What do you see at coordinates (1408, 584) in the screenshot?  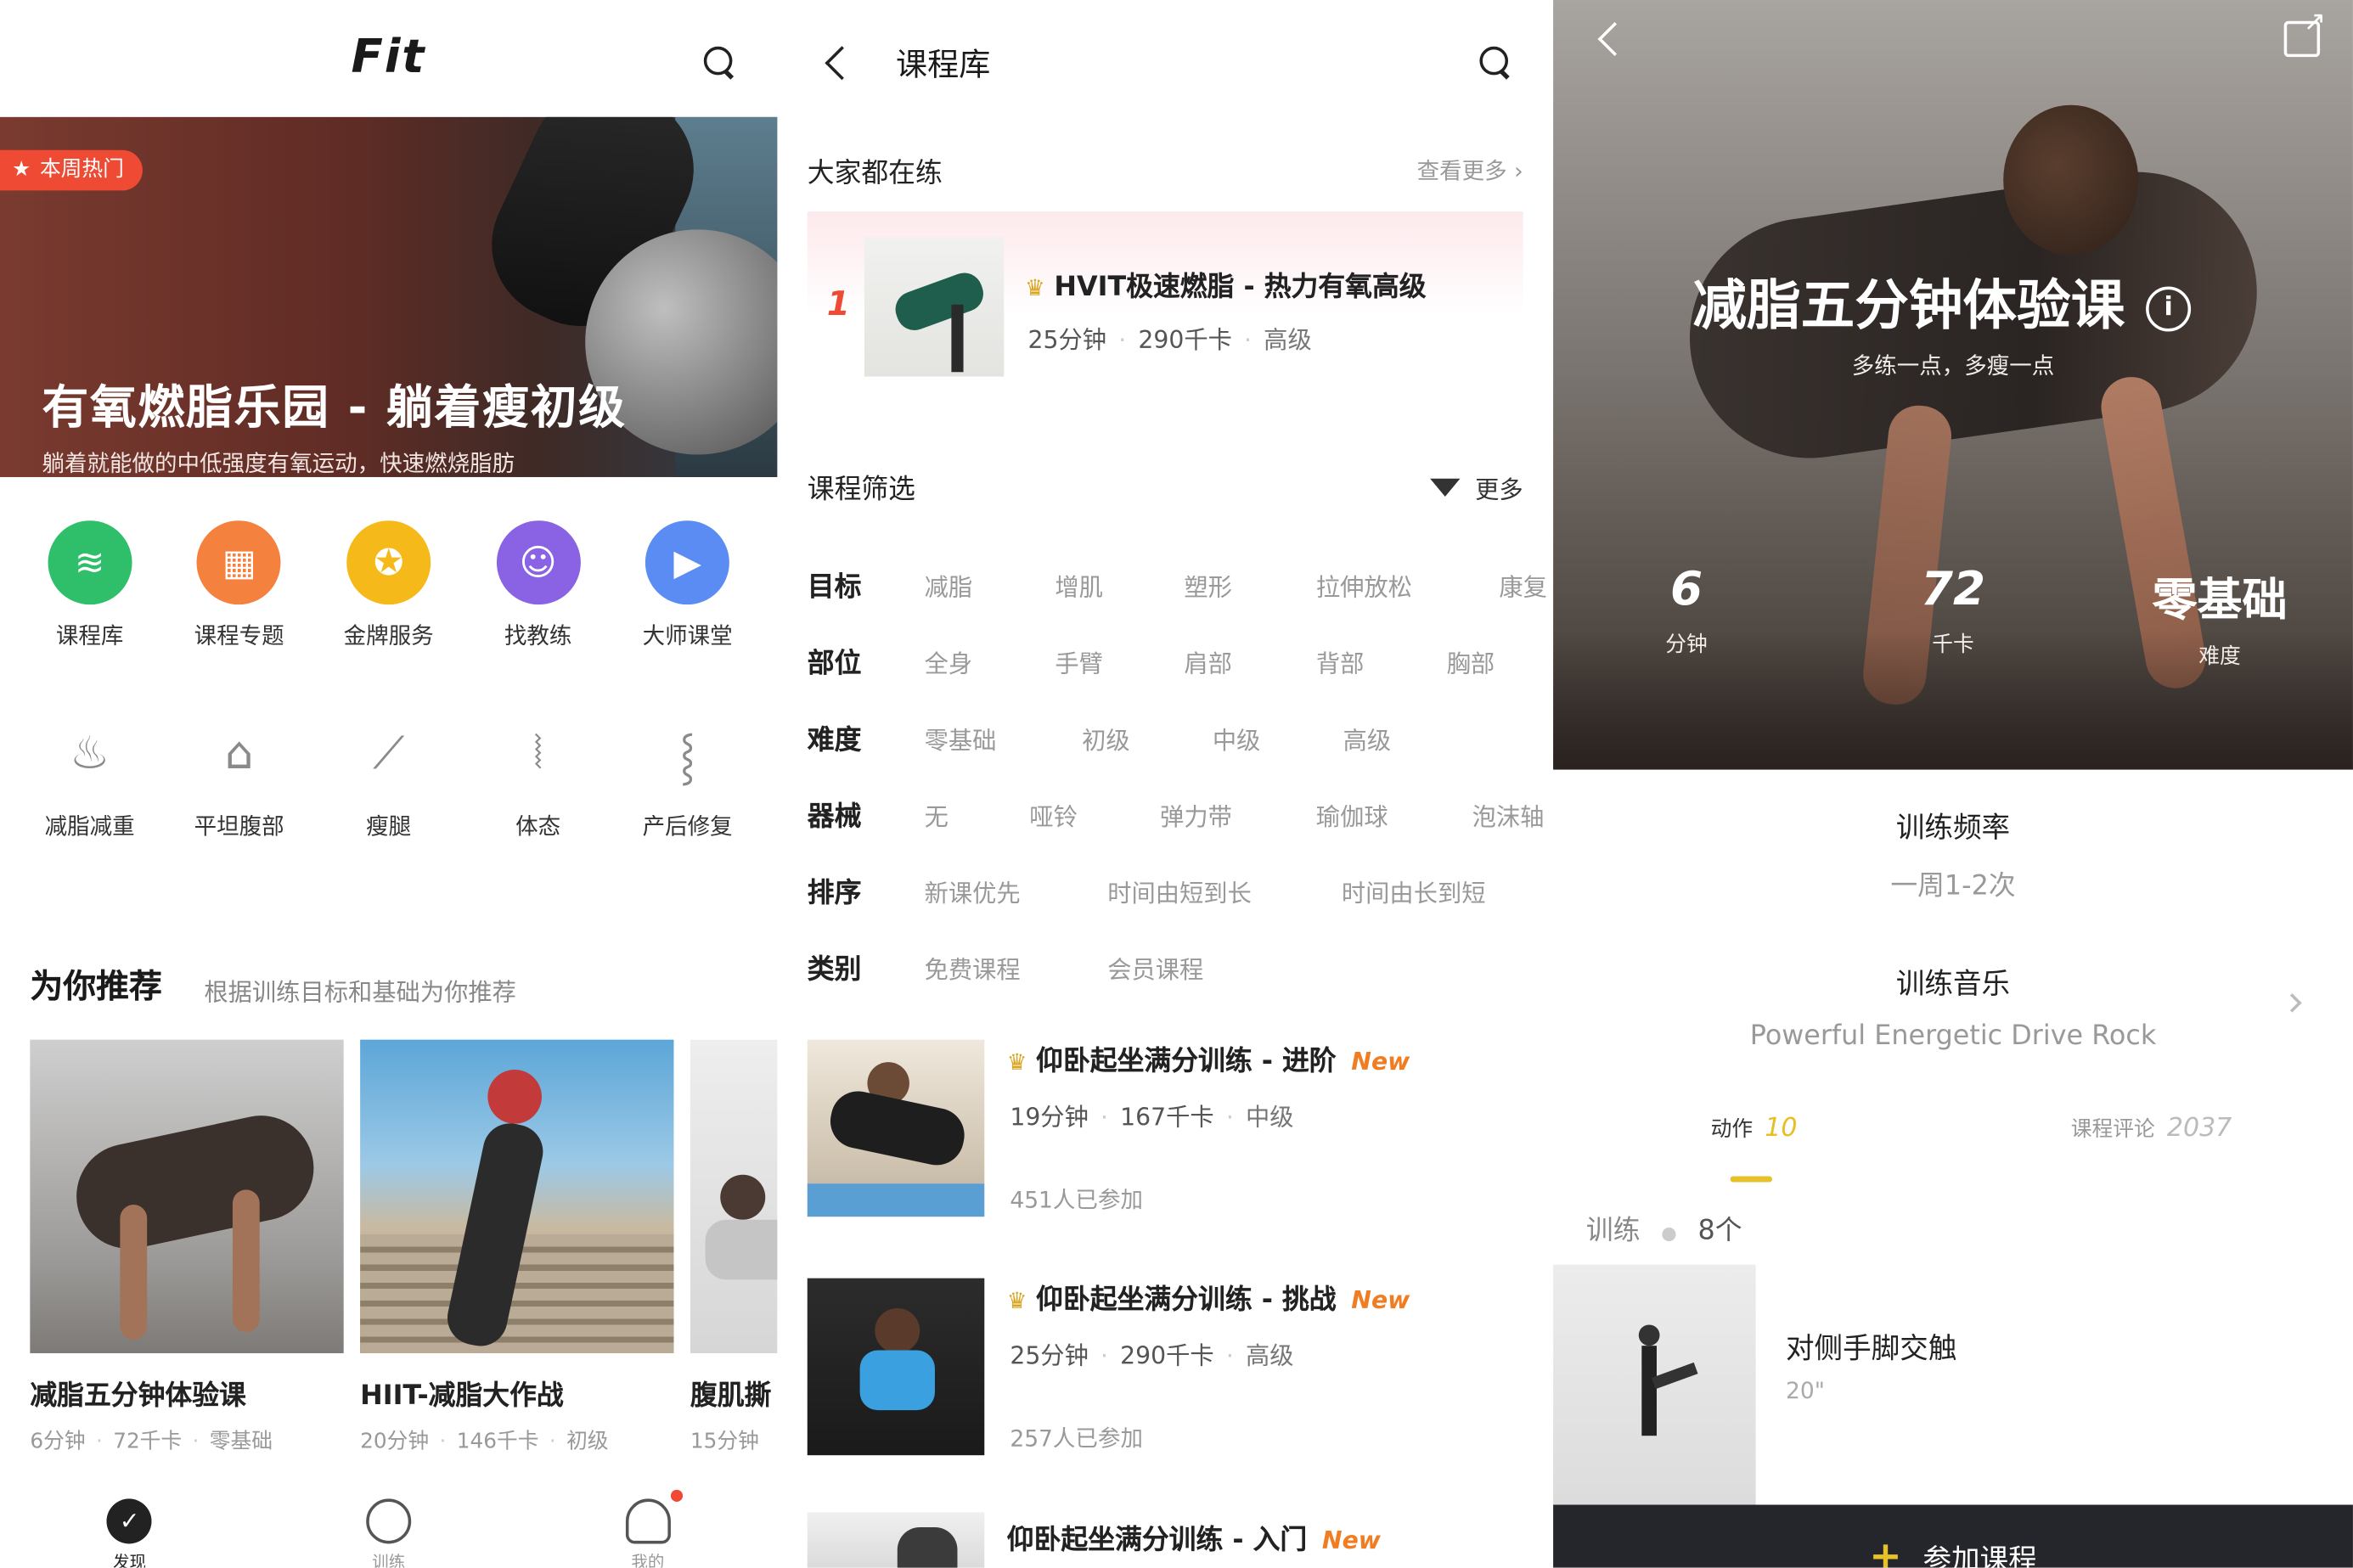 I see `filter-option: 拉伸放松` at bounding box center [1408, 584].